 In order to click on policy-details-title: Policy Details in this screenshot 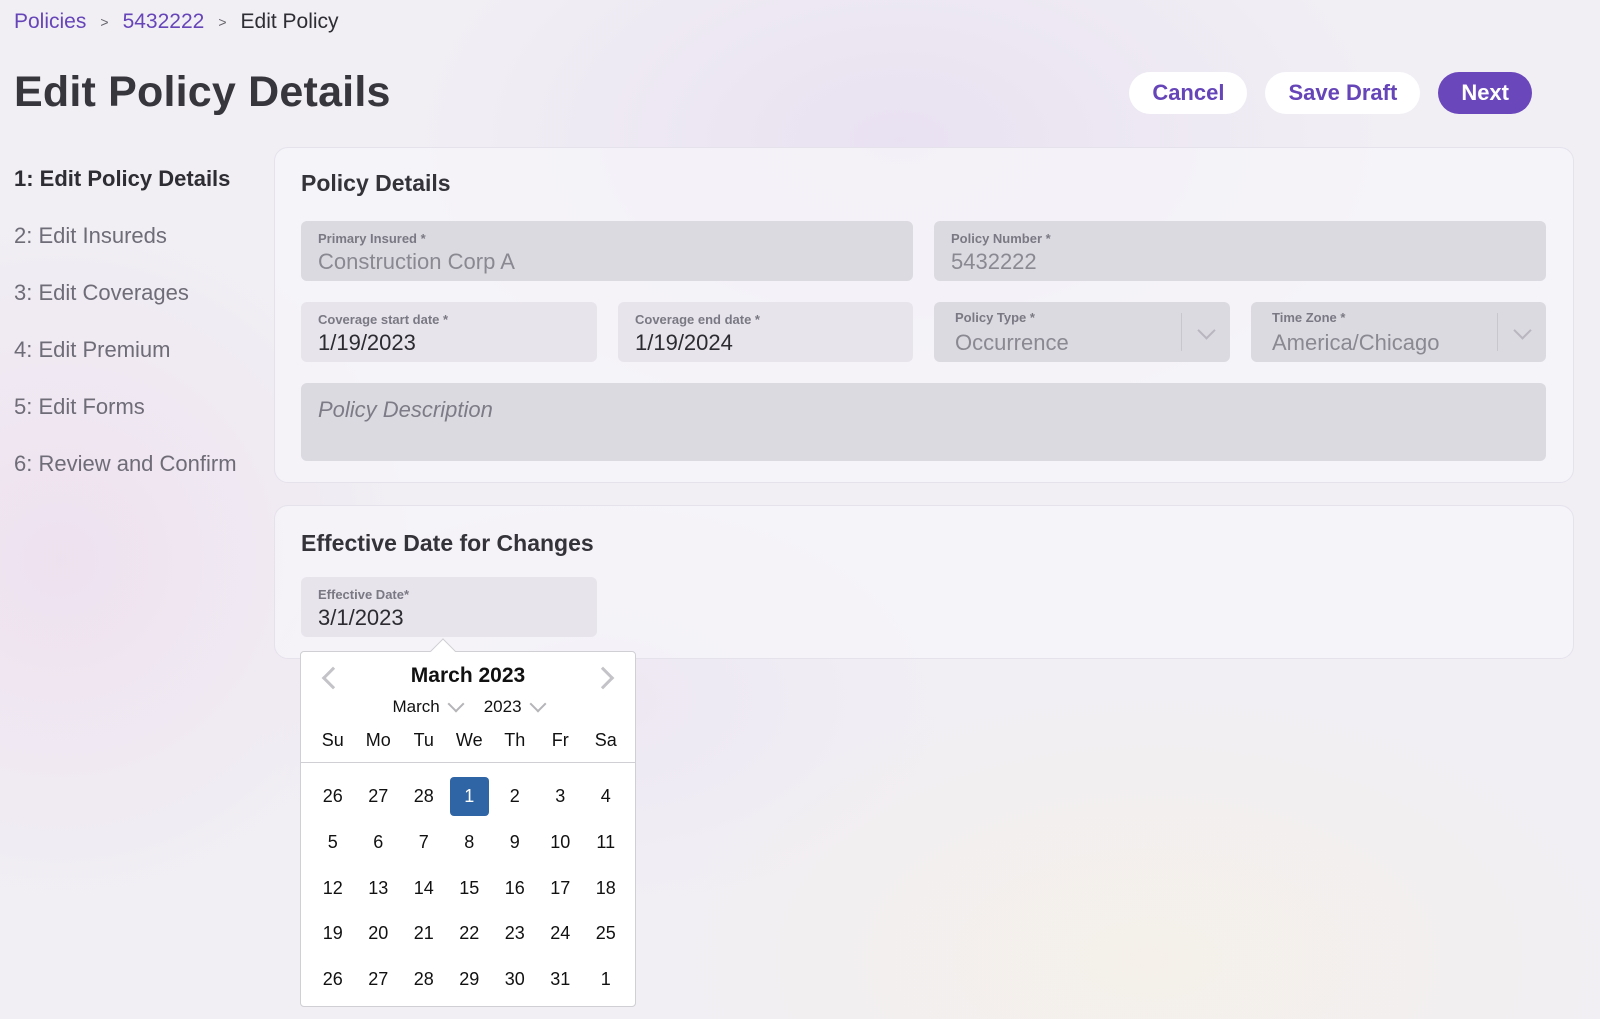, I will do `click(376, 183)`.